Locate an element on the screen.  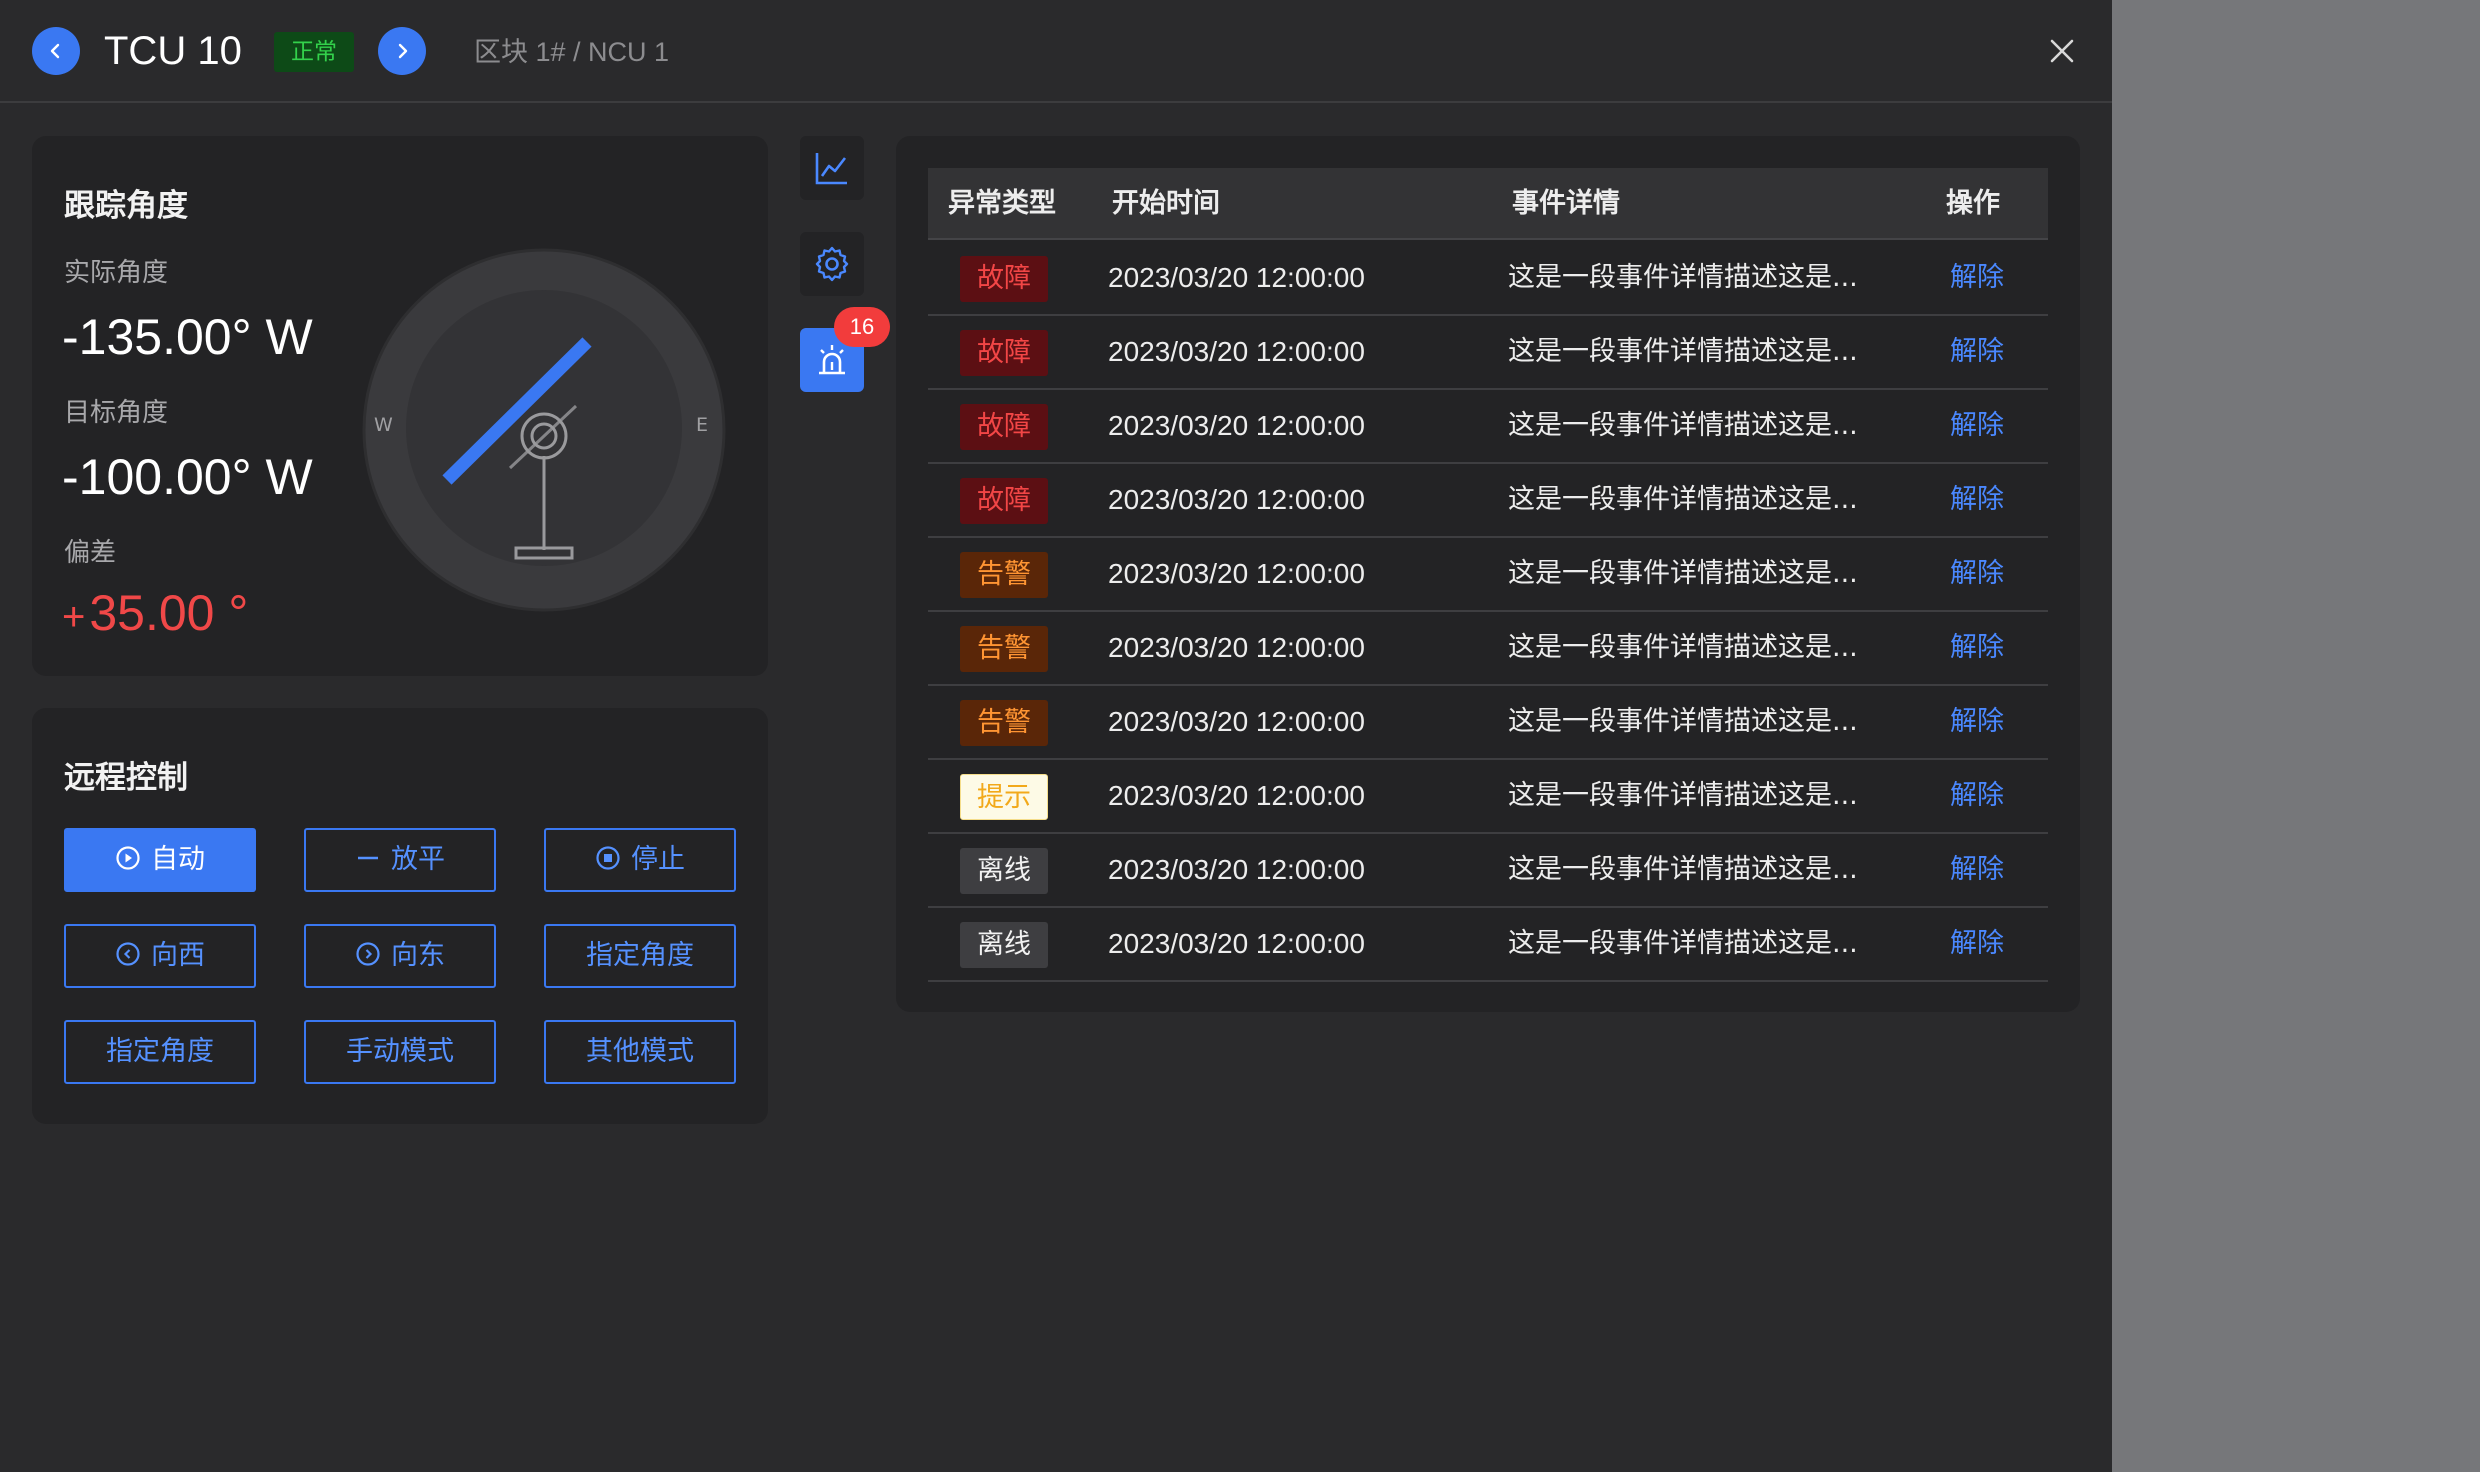
target-angle-label: 目标角度 is located at coordinates (116, 413).